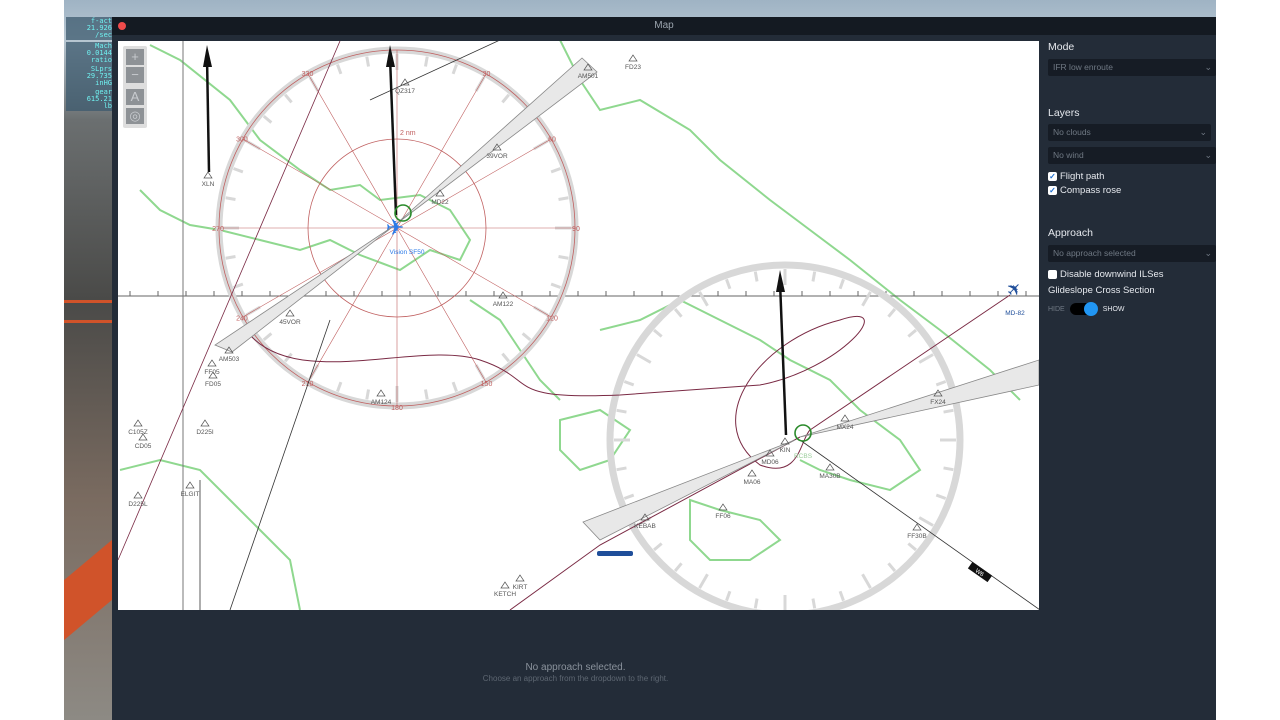 Image resolution: width=1280 pixels, height=720 pixels. Describe the element at coordinates (1112, 274) in the screenshot. I see `disable-ils-label: Disable downwind ILSes` at that location.